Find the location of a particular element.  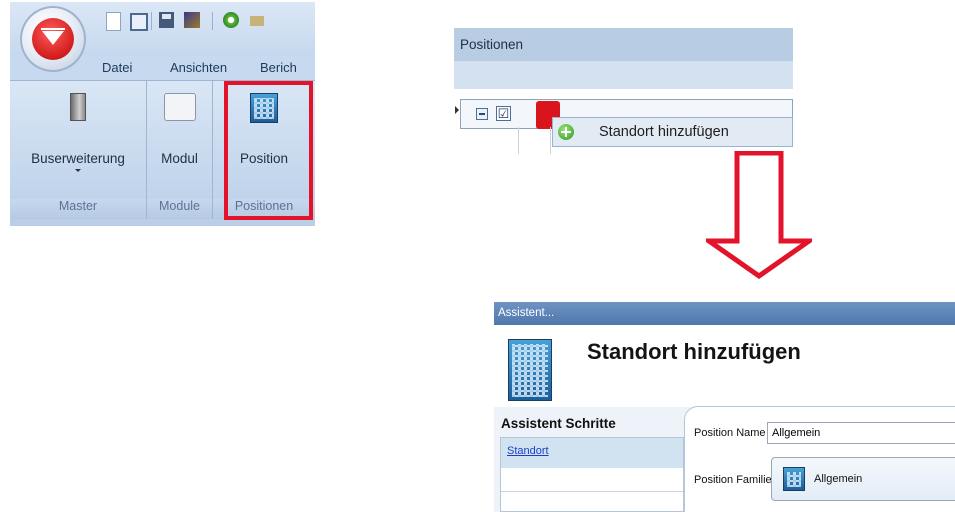

add-green-icon is located at coordinates (566, 132).